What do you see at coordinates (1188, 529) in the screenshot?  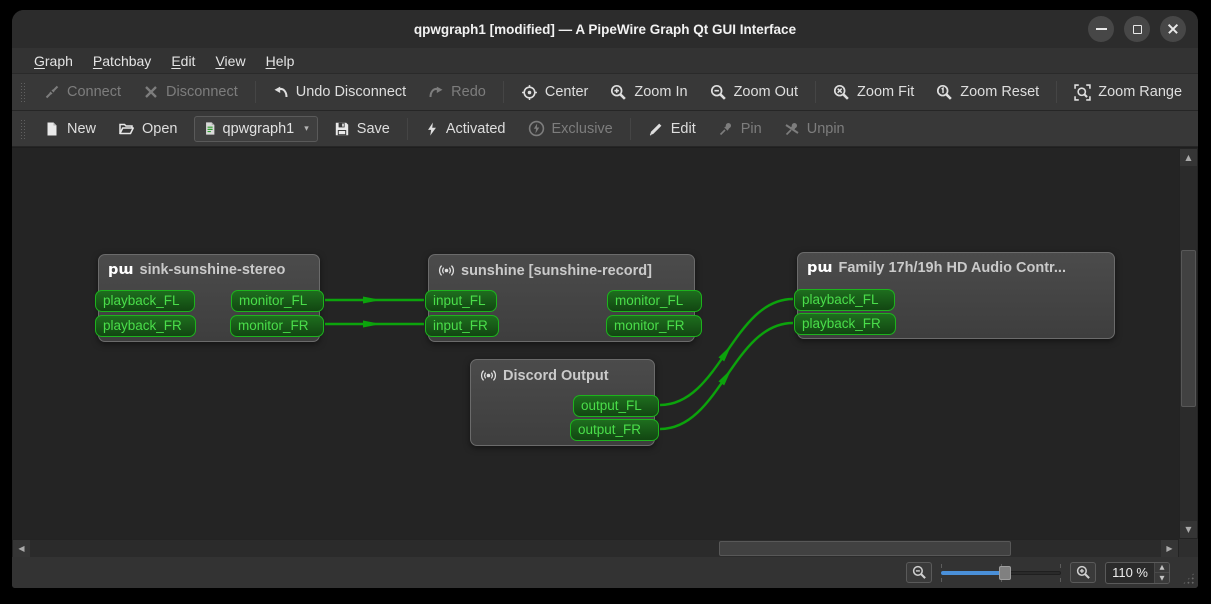 I see `scroll-down-button: ▼` at bounding box center [1188, 529].